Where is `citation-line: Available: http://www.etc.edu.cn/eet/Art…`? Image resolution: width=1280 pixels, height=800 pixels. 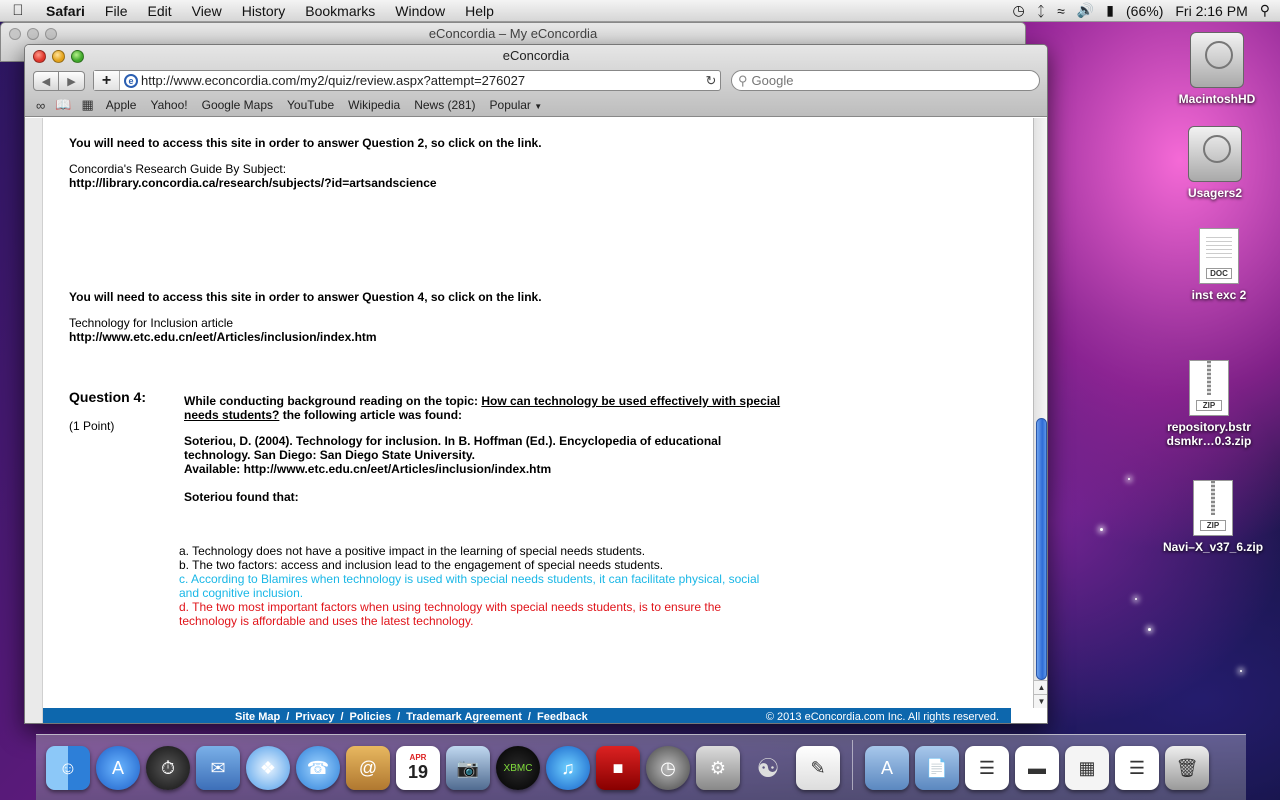
citation-line: Available: http://www.etc.edu.cn/eet/Art… is located at coordinates (368, 469).